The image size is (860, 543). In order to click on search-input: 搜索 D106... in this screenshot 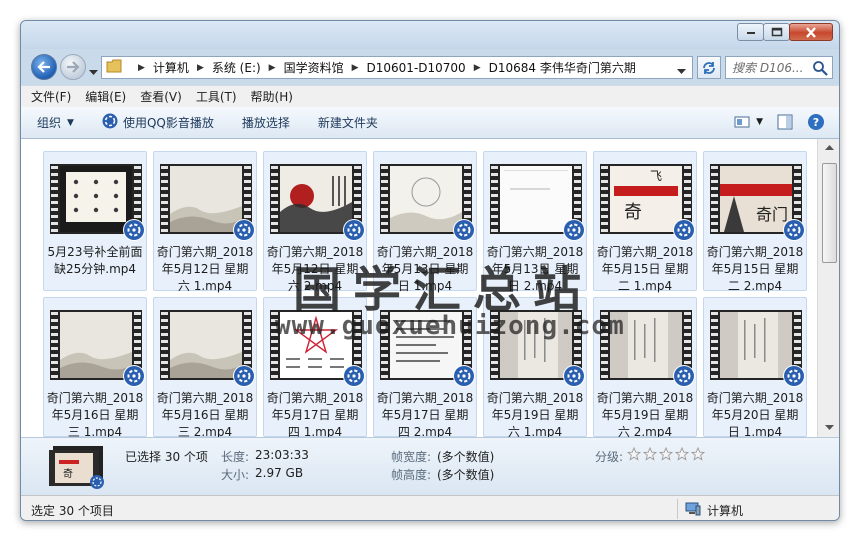, I will do `click(779, 67)`.